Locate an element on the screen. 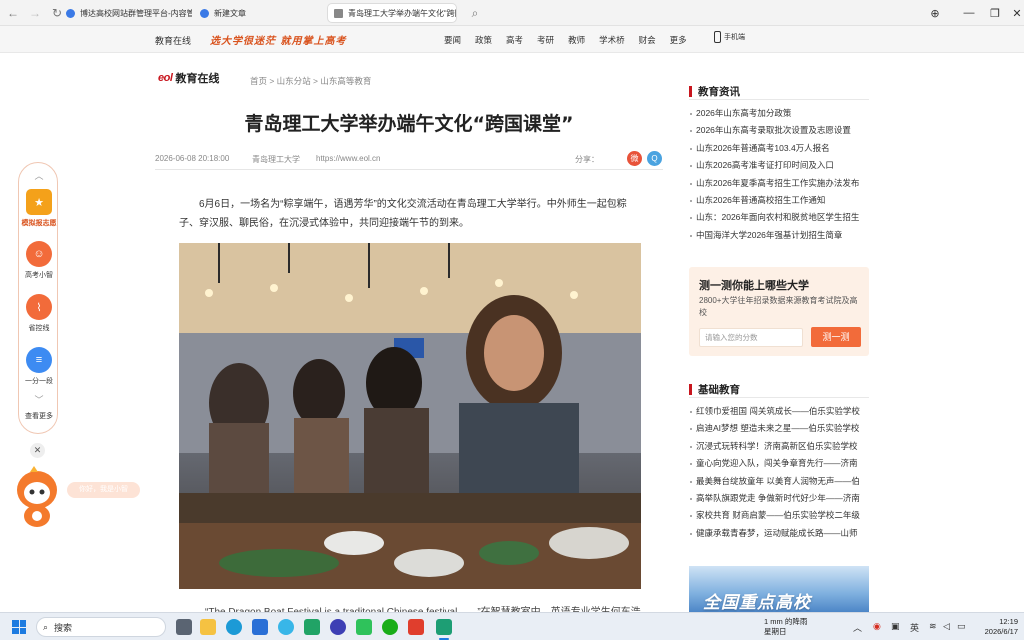 The width and height of the screenshot is (1024, 640). tray-app-icon: ▣ is located at coordinates (895, 626).